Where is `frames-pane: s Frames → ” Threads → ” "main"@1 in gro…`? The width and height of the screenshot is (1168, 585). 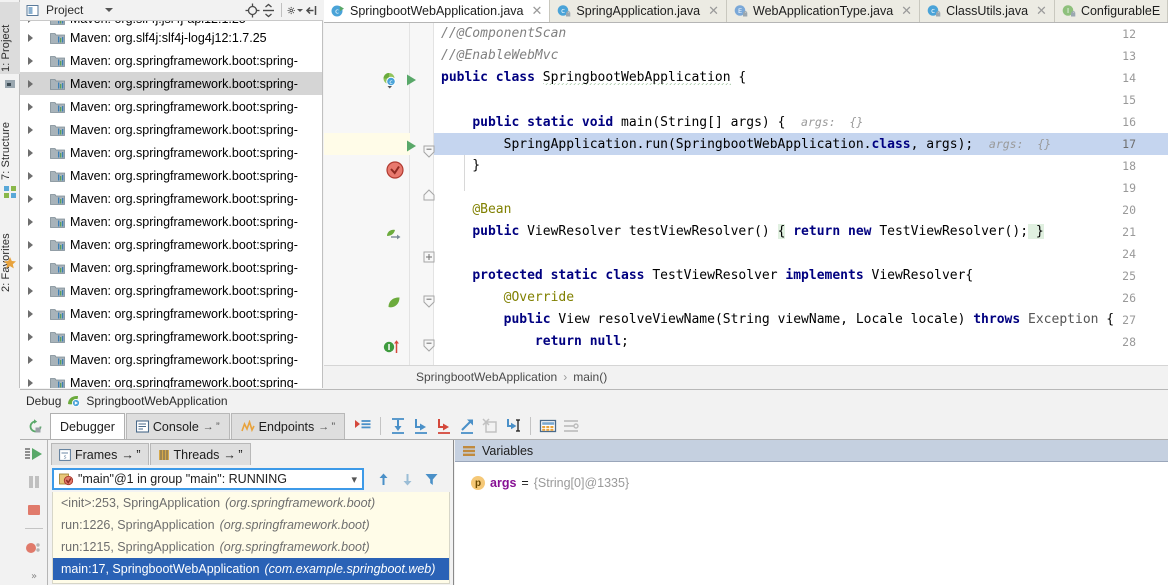 frames-pane: s Frames → ” Threads → ” "main"@1 in gro… is located at coordinates (251, 512).